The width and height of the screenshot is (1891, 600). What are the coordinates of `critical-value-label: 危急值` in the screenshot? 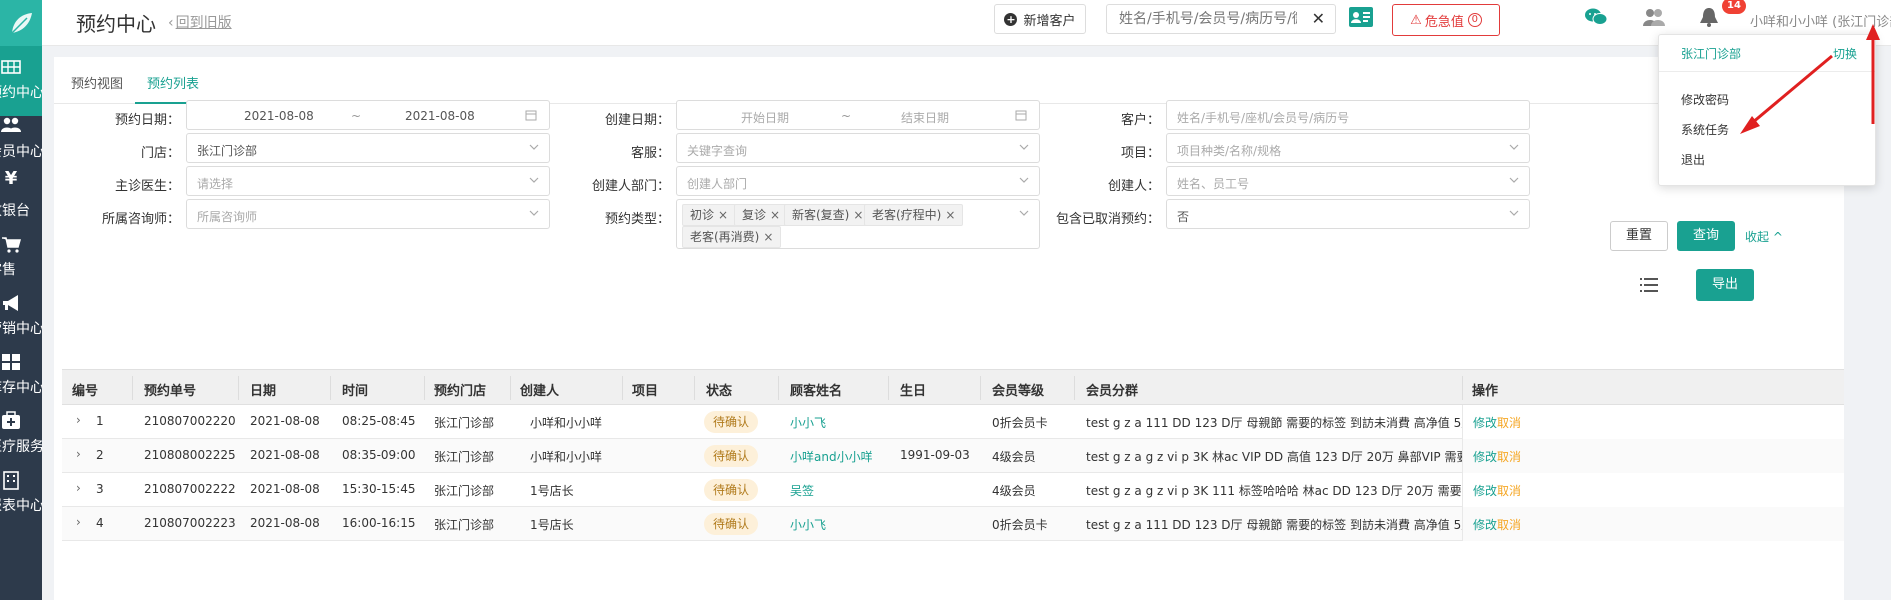 It's located at (1444, 22).